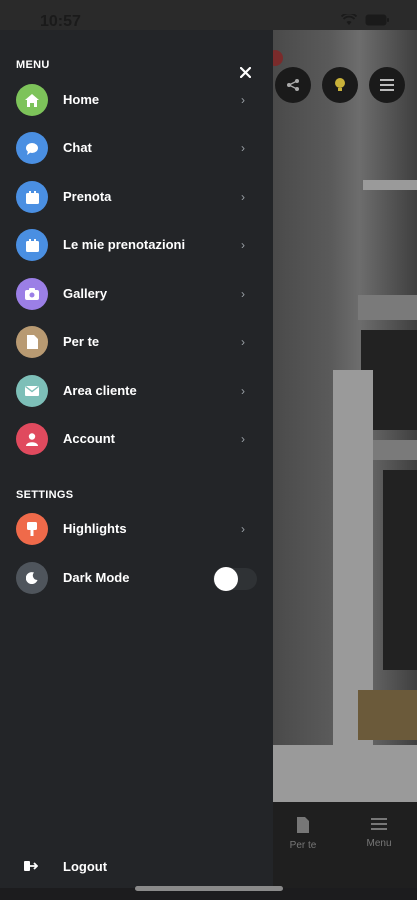 This screenshot has height=900, width=417. I want to click on wifi-icon, so click(349, 19).